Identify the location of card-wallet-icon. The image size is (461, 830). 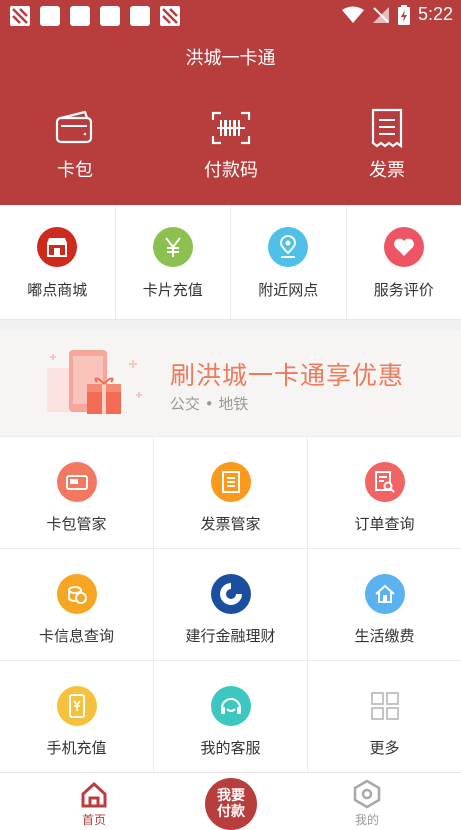
(76, 482).